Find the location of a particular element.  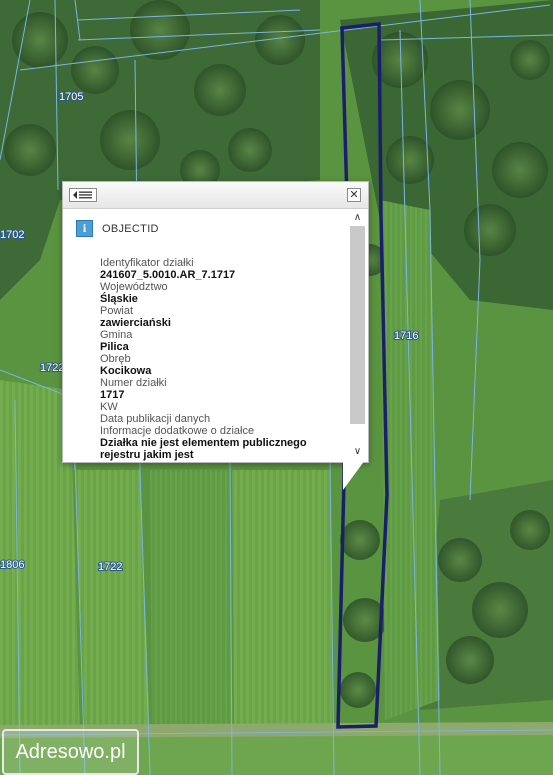

parcel-label-1722-left: 1722 is located at coordinates (52, 368).